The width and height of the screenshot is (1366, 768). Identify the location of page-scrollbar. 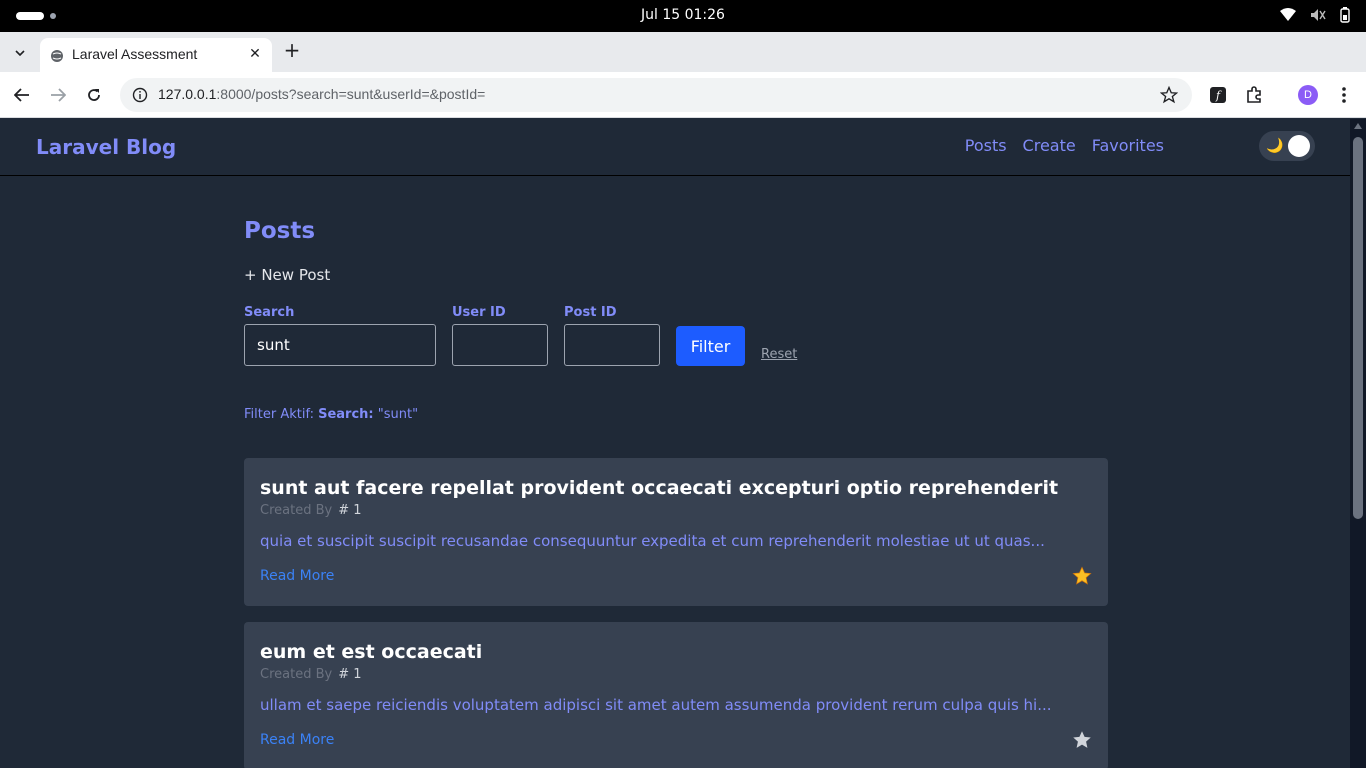
(1358, 443).